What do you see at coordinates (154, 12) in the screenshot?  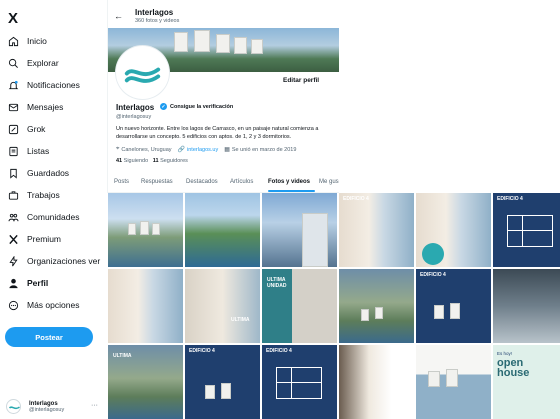 I see `header-title: Interlagos` at bounding box center [154, 12].